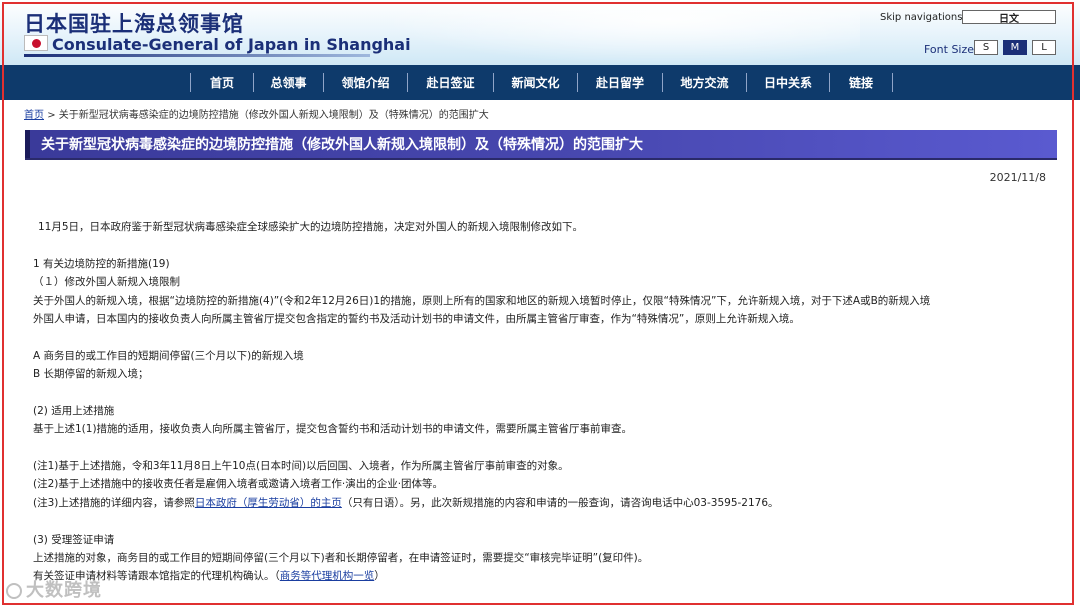  I want to click on agency-line-suffix: ）, so click(379, 576).